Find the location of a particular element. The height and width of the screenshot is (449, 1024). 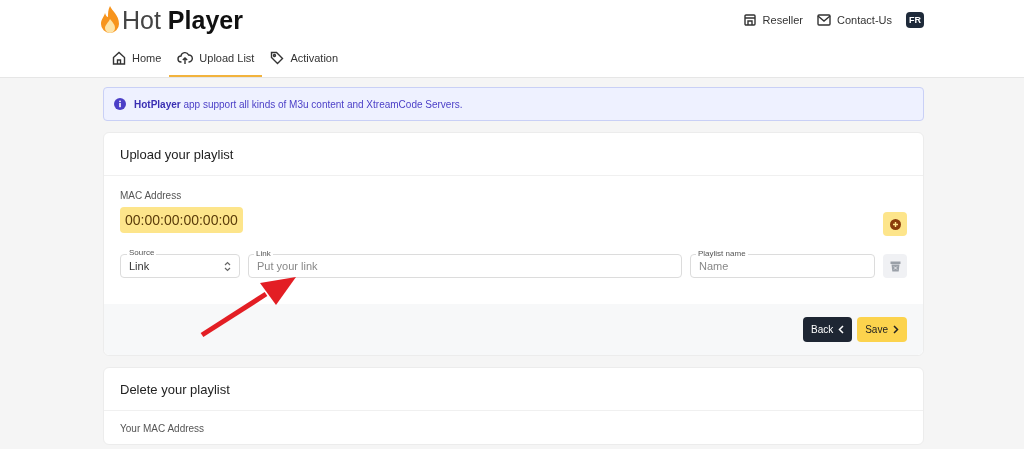

save-button: Save is located at coordinates (882, 329).